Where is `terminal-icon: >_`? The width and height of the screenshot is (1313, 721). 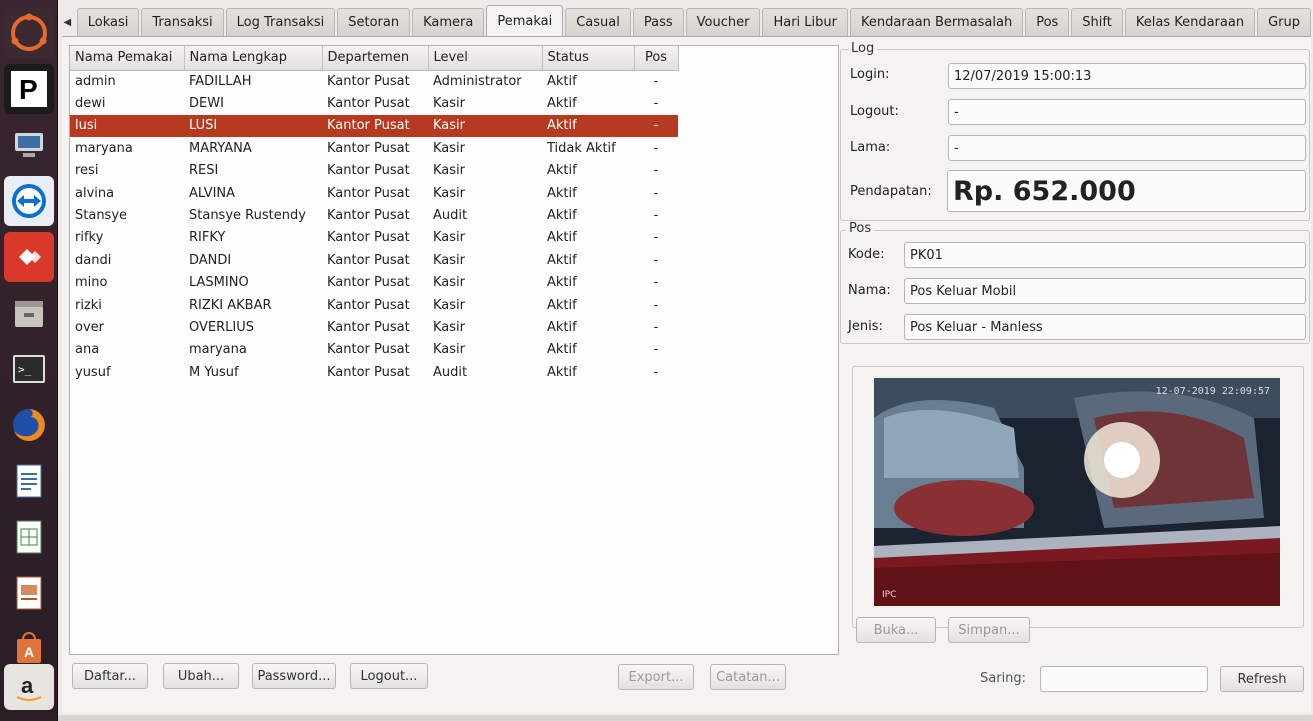
terminal-icon: >_ is located at coordinates (29, 369).